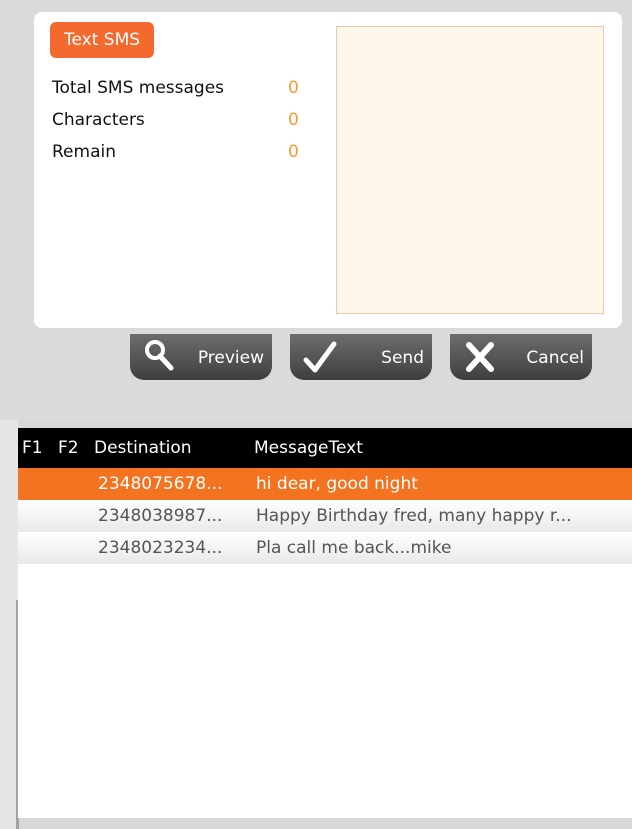  I want to click on grid-header: F1 F2 Destination MessageText, so click(325, 448).